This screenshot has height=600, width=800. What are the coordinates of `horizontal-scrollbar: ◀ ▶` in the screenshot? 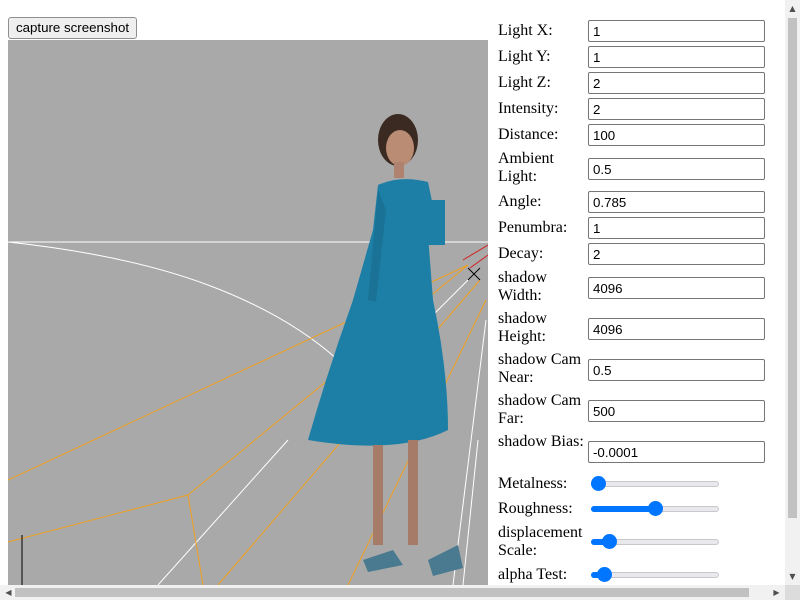 It's located at (392, 592).